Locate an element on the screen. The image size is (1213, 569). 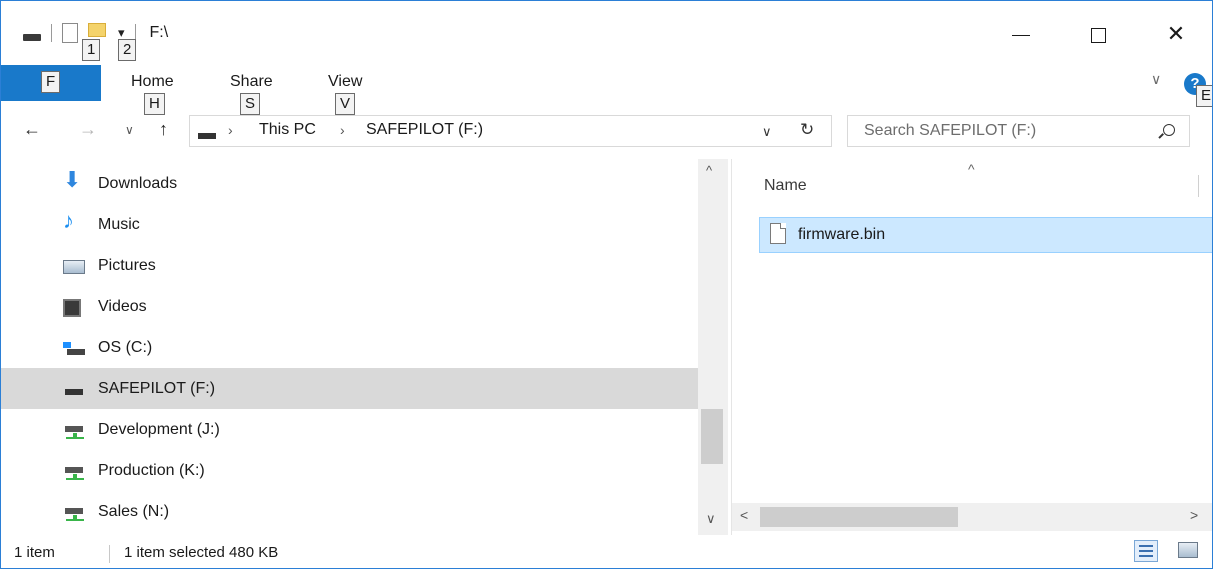
expand-ribbon-chevron-icon: ∨ is located at coordinates (1156, 79).